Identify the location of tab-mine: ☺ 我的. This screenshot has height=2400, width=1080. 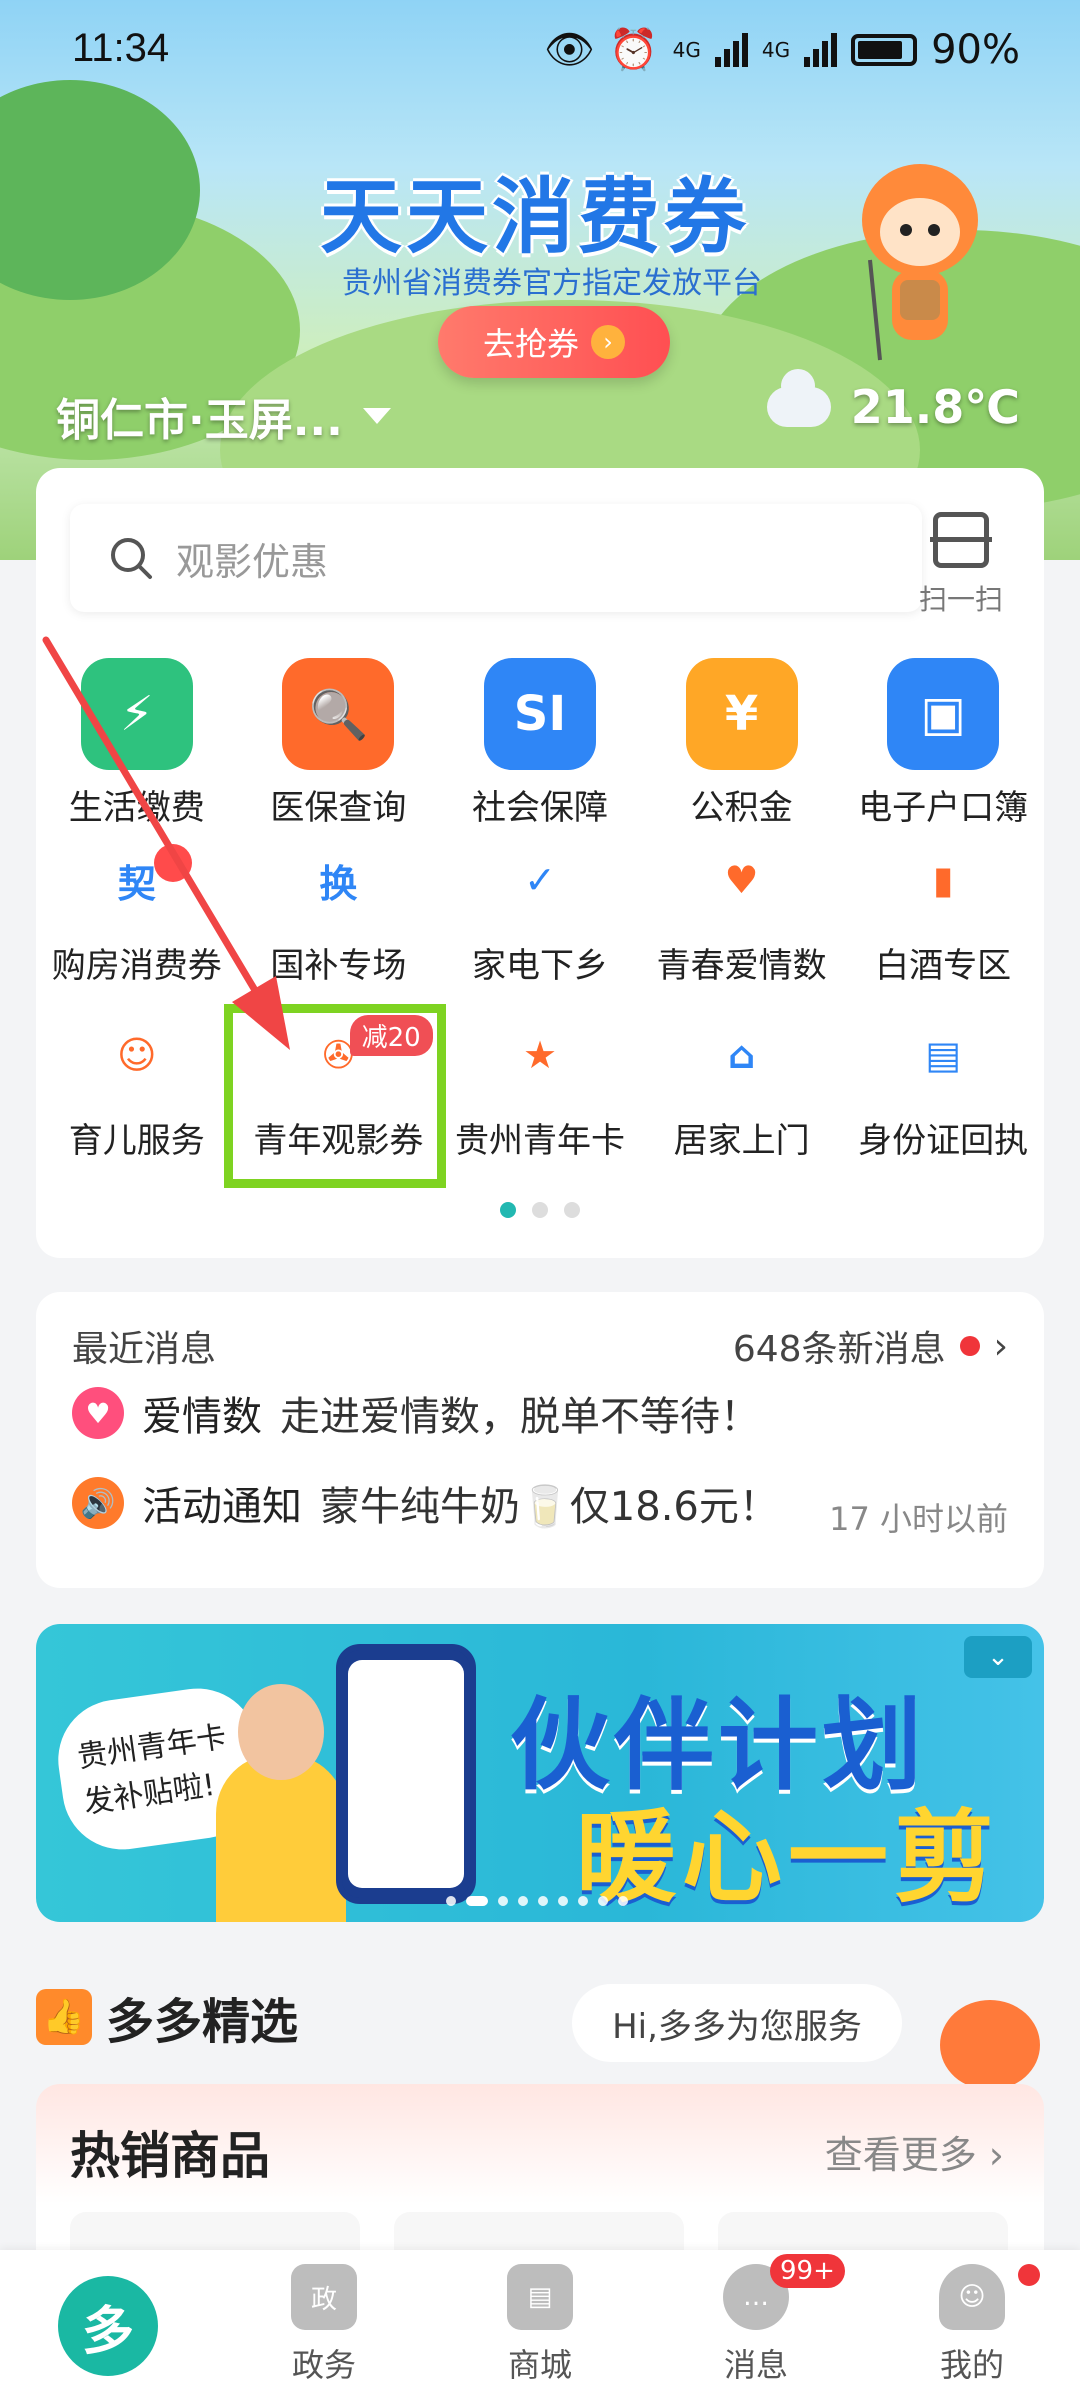
(972, 2325).